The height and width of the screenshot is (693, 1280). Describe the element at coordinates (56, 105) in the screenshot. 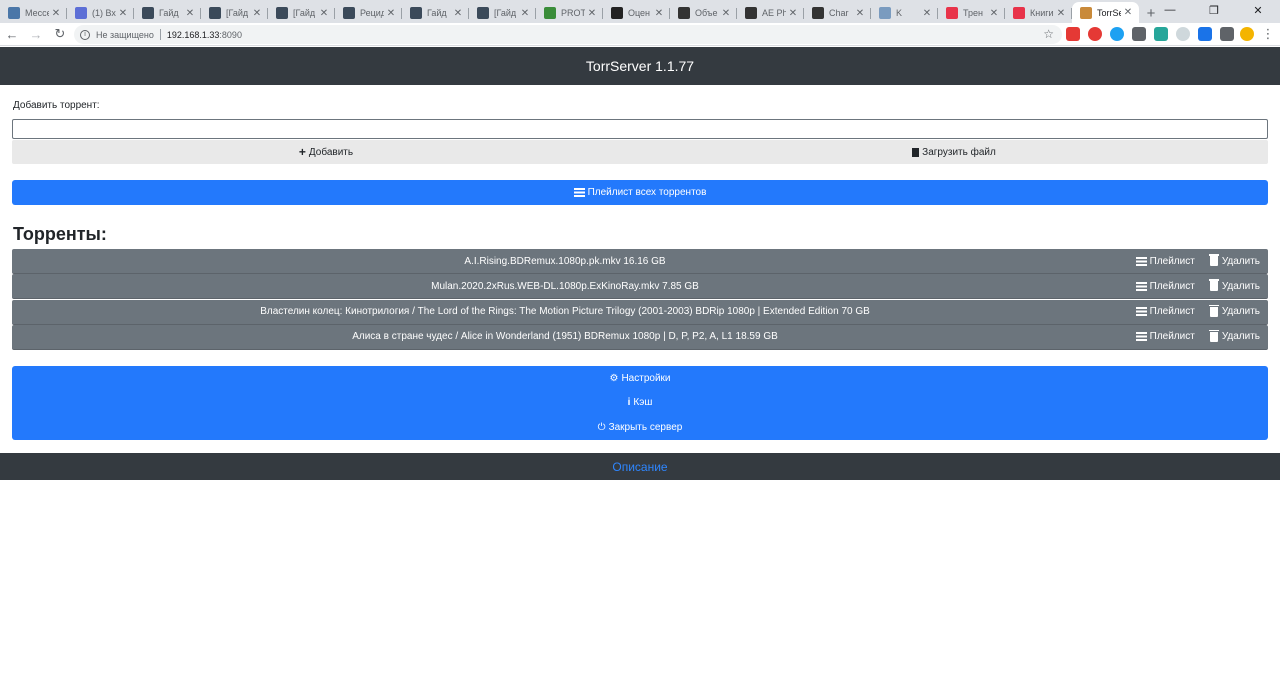

I see `add-torrent-label: Добавить торрент:` at that location.